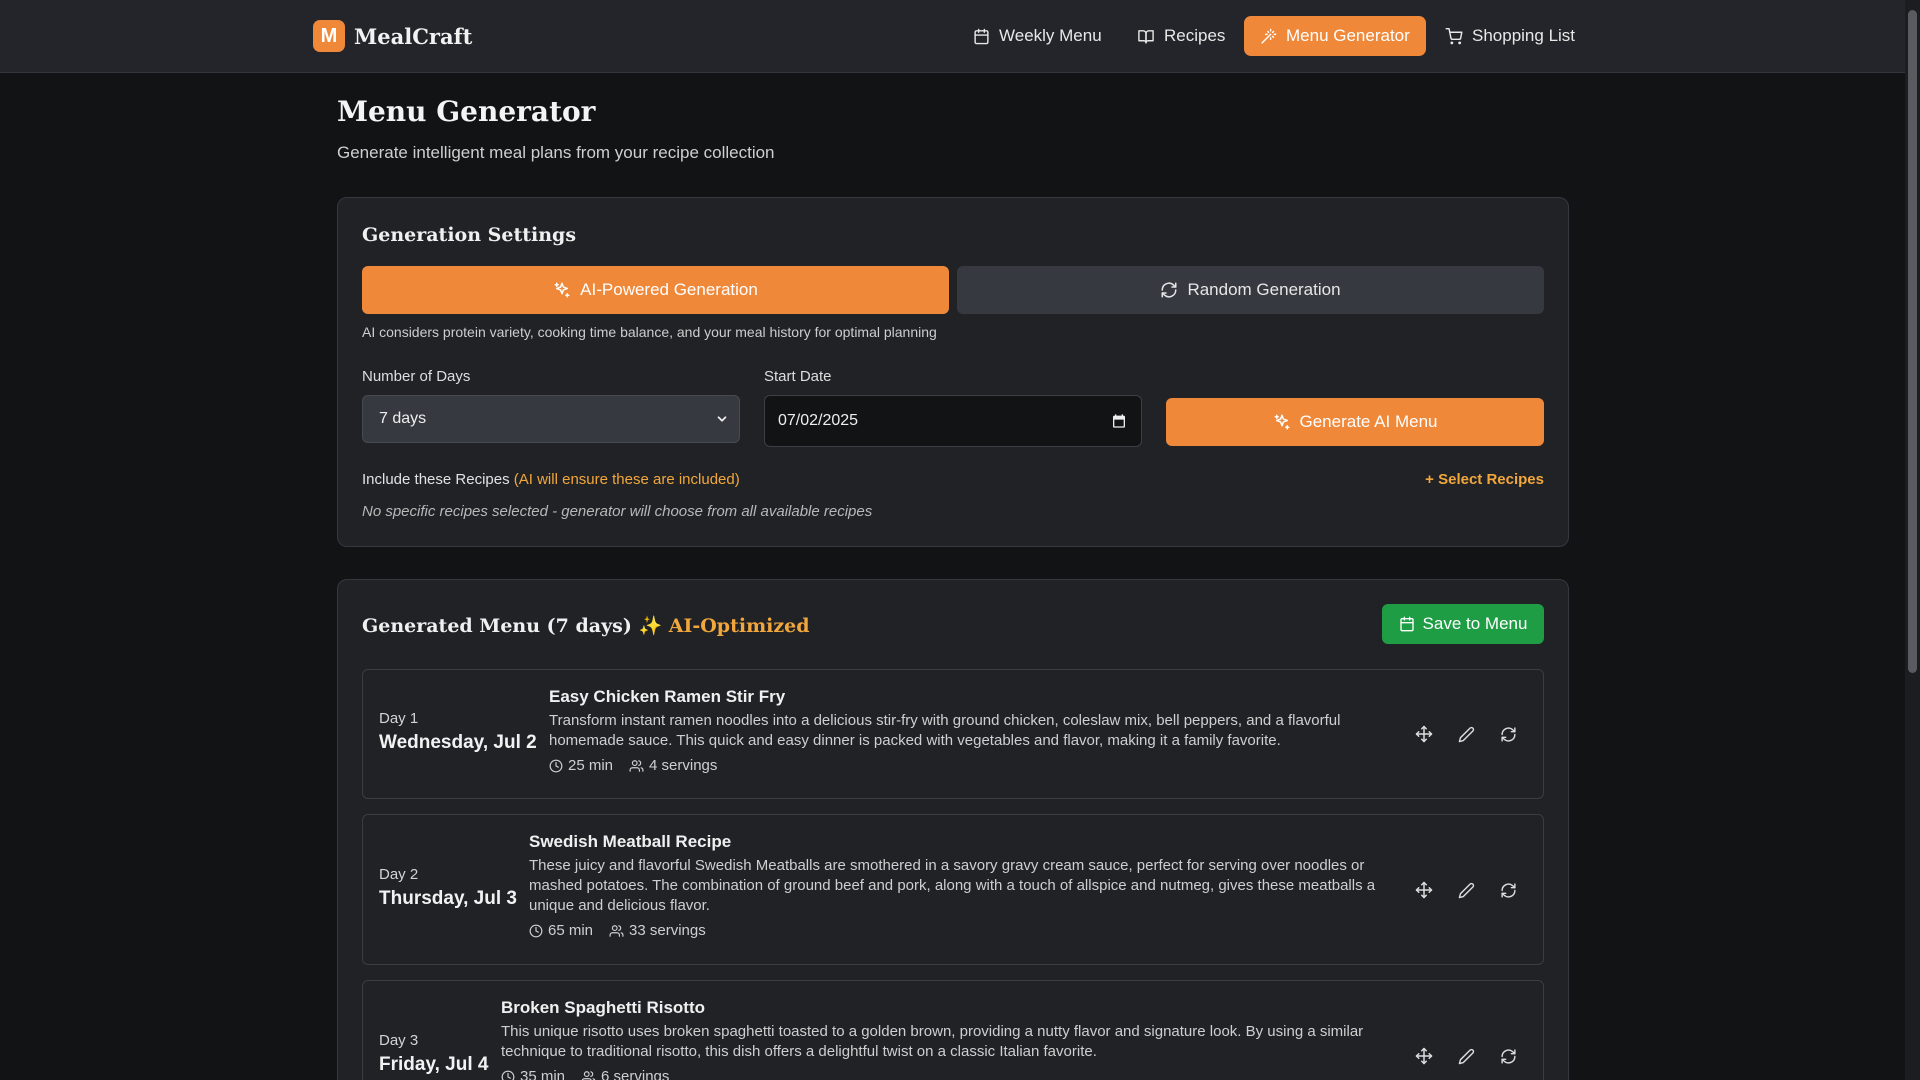 Image resolution: width=1920 pixels, height=1080 pixels. What do you see at coordinates (399, 874) in the screenshot?
I see `day-number: Day 2` at bounding box center [399, 874].